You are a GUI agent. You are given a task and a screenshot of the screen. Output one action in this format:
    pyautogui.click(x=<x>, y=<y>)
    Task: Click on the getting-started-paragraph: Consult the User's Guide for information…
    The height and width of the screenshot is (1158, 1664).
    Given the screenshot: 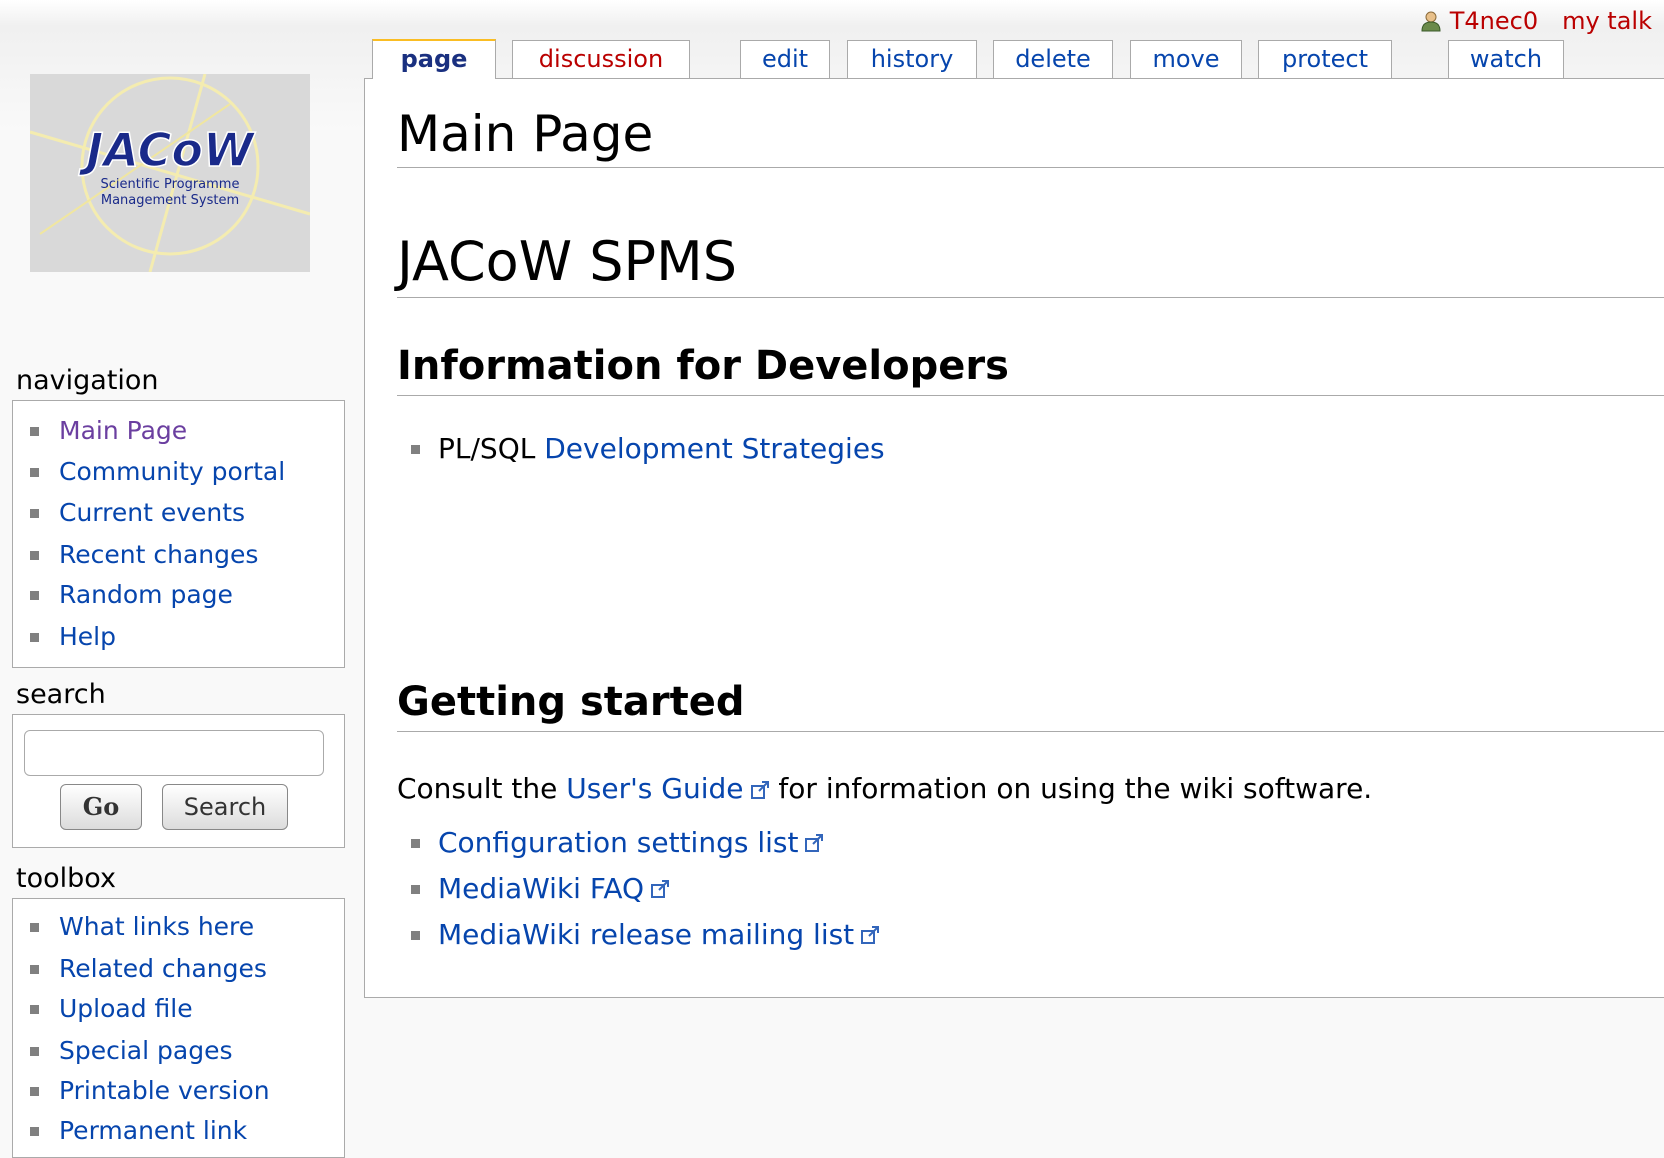 What is the action you would take?
    pyautogui.click(x=884, y=789)
    